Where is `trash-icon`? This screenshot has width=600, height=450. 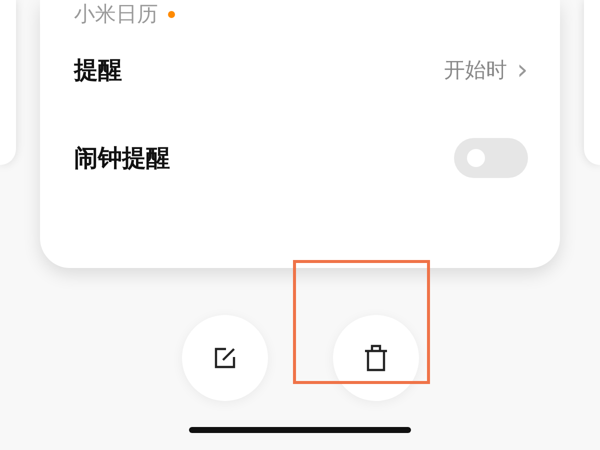
trash-icon is located at coordinates (375, 358).